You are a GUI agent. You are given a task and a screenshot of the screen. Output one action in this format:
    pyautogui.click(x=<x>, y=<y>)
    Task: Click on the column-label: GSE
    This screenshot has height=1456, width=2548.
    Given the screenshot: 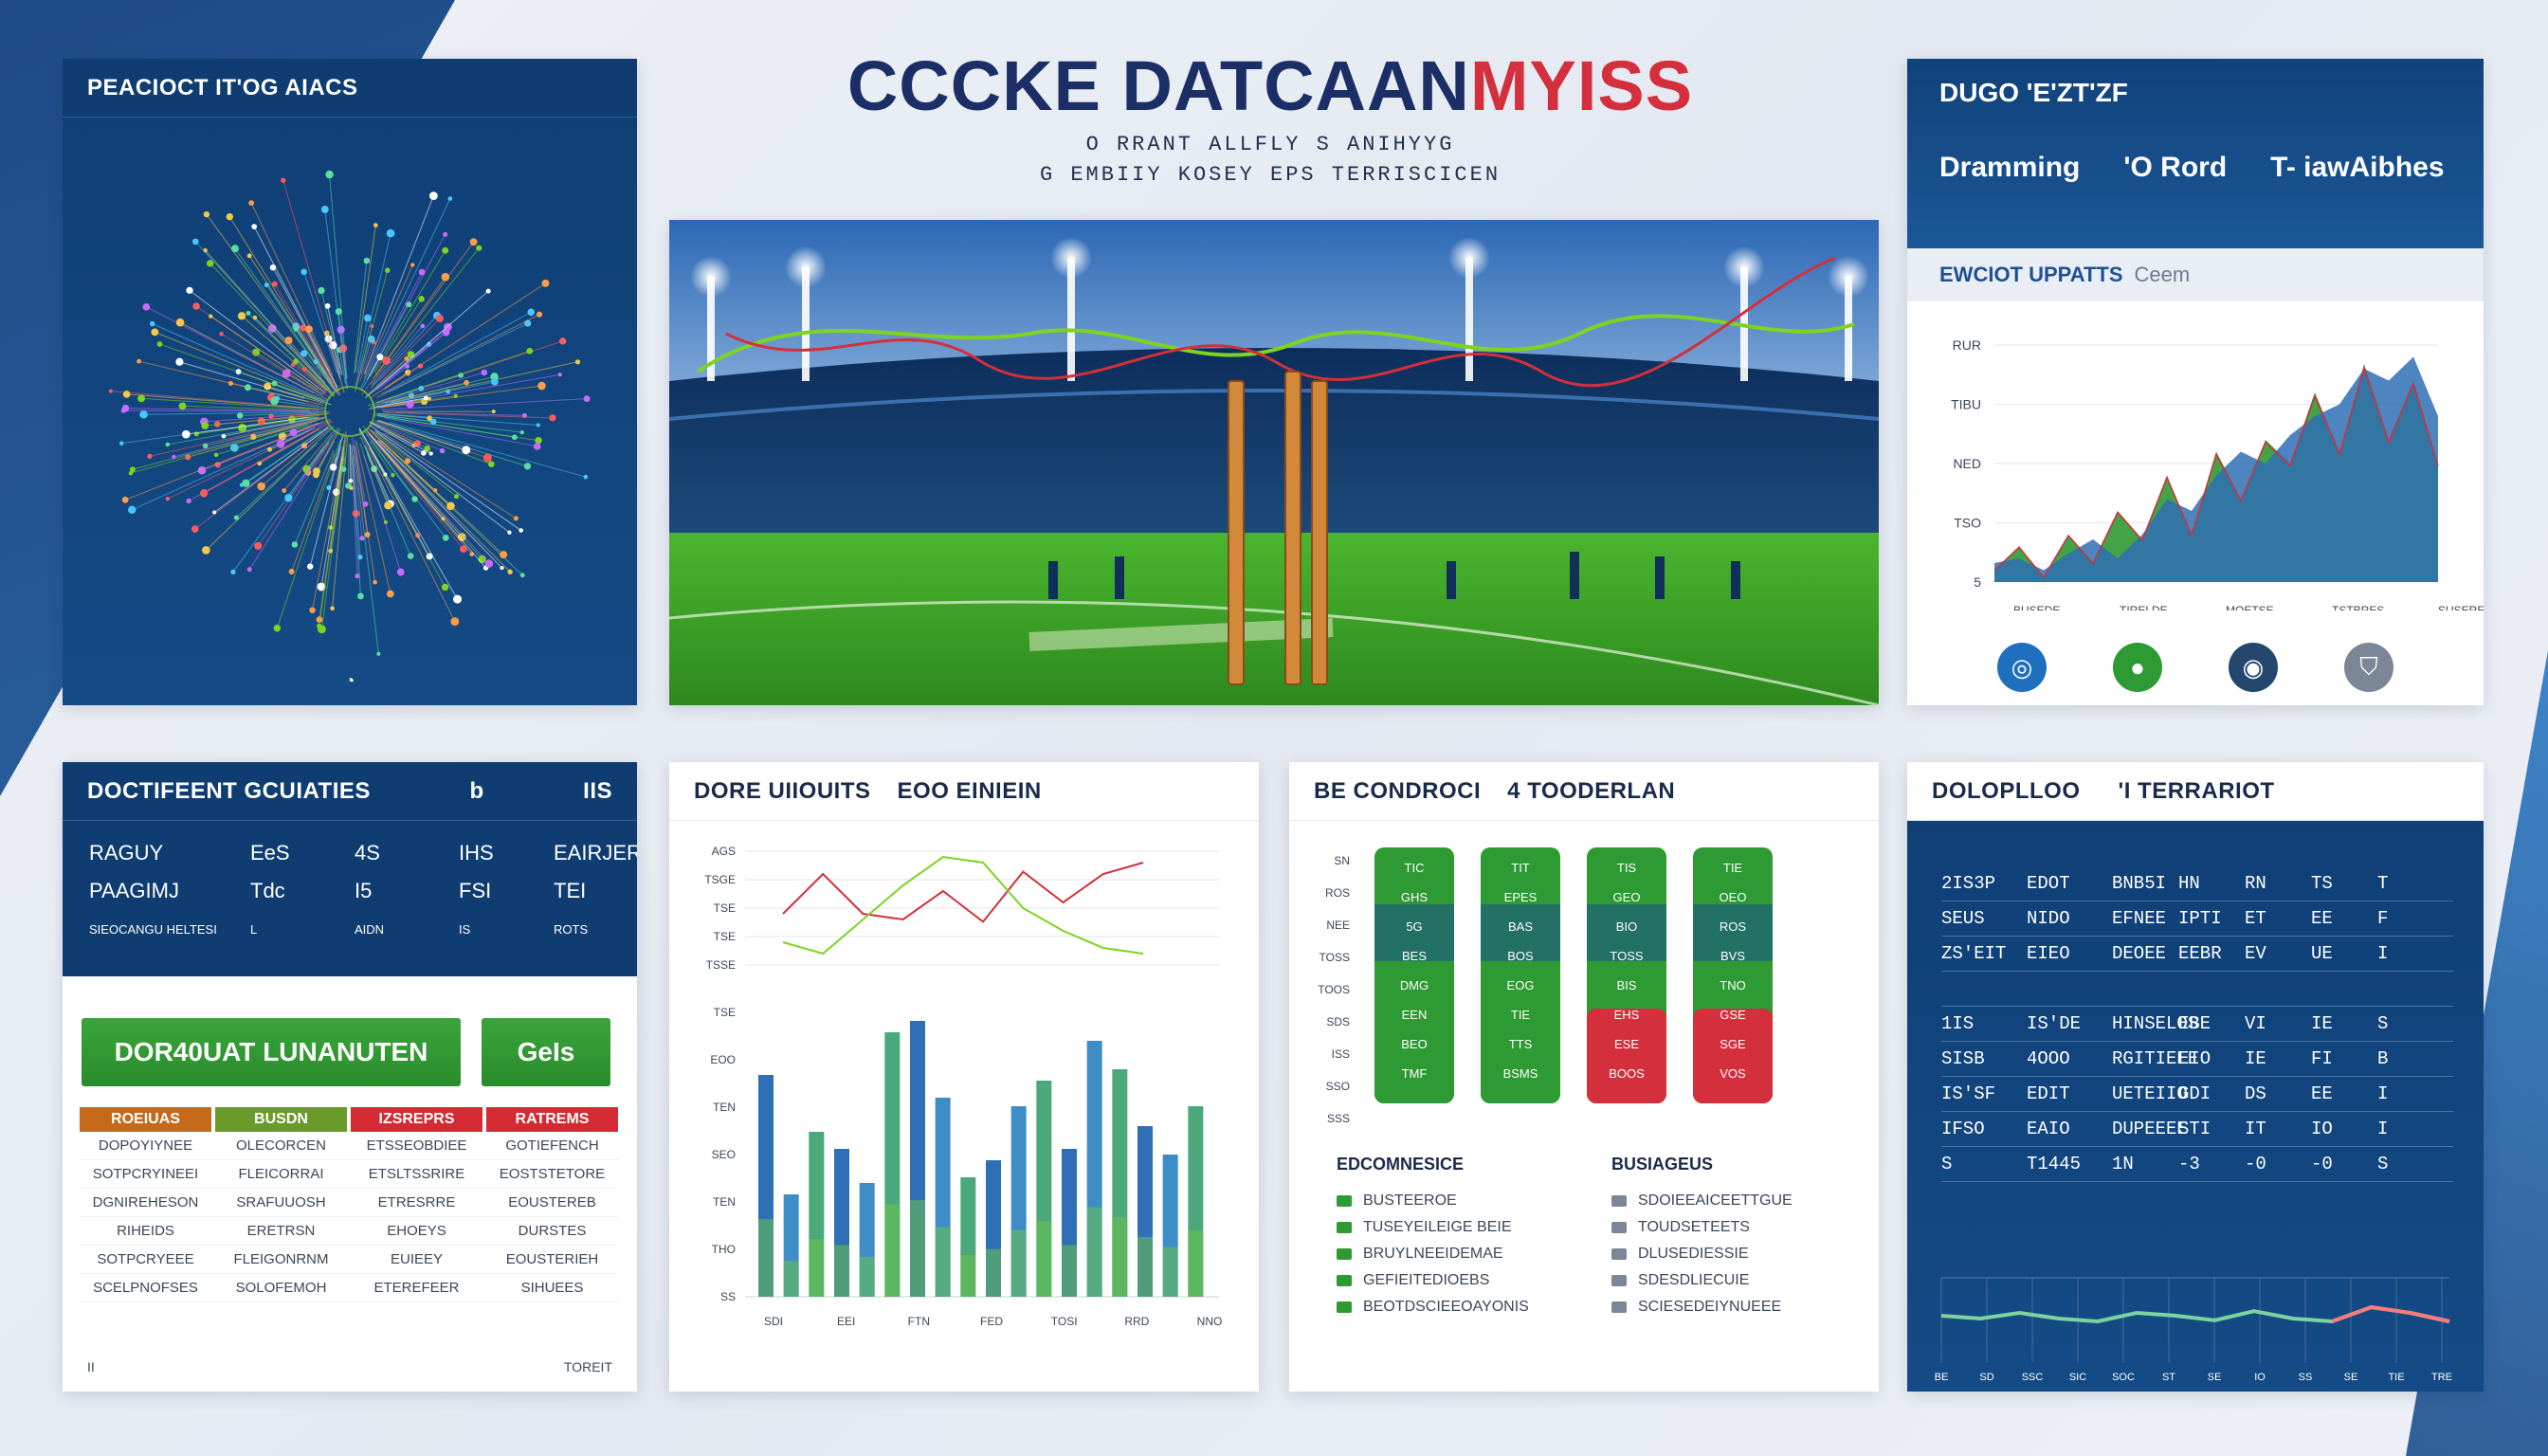 What is the action you would take?
    pyautogui.click(x=1733, y=1015)
    